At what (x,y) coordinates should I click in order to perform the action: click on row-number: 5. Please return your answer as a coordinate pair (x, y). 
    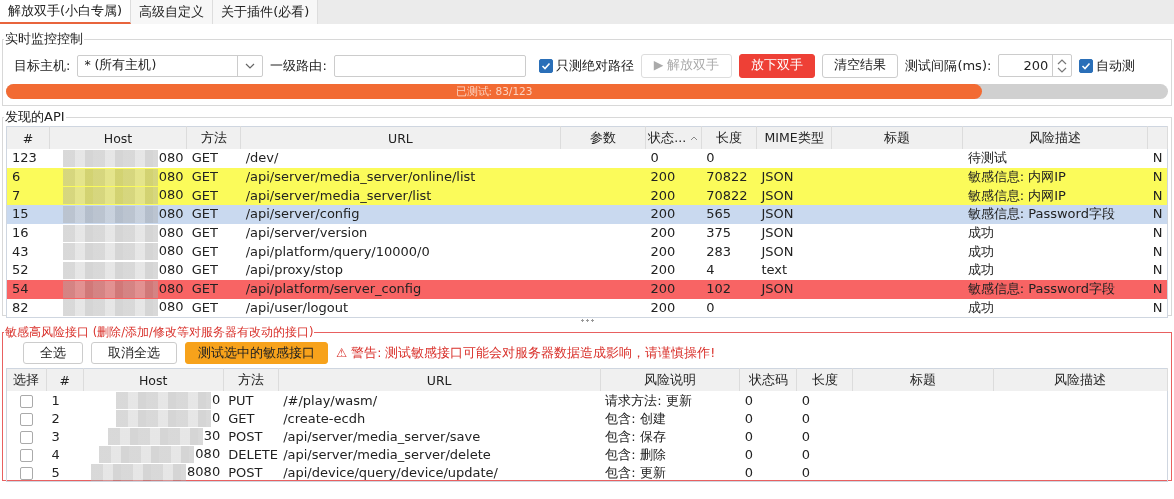
    Looking at the image, I should click on (55, 472).